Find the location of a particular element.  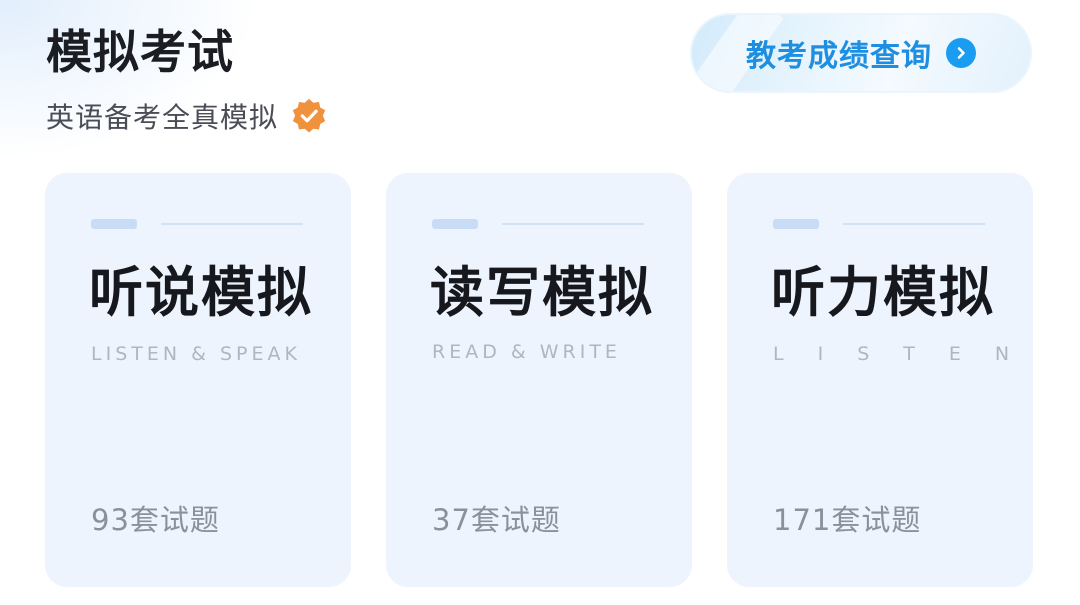

page-title: 模拟考试 is located at coordinates (140, 52).